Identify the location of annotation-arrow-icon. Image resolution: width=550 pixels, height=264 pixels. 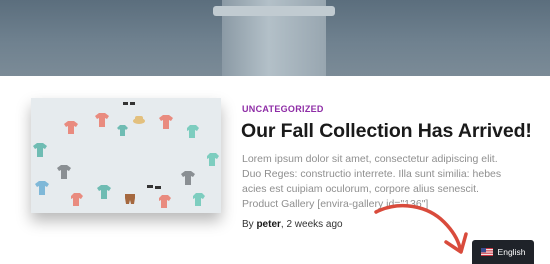
(421, 228).